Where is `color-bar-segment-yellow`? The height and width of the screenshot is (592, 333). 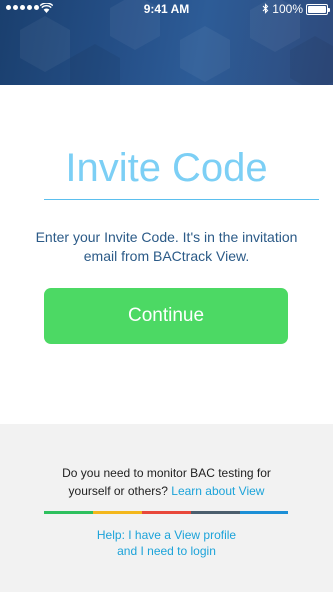 color-bar-segment-yellow is located at coordinates (117, 512).